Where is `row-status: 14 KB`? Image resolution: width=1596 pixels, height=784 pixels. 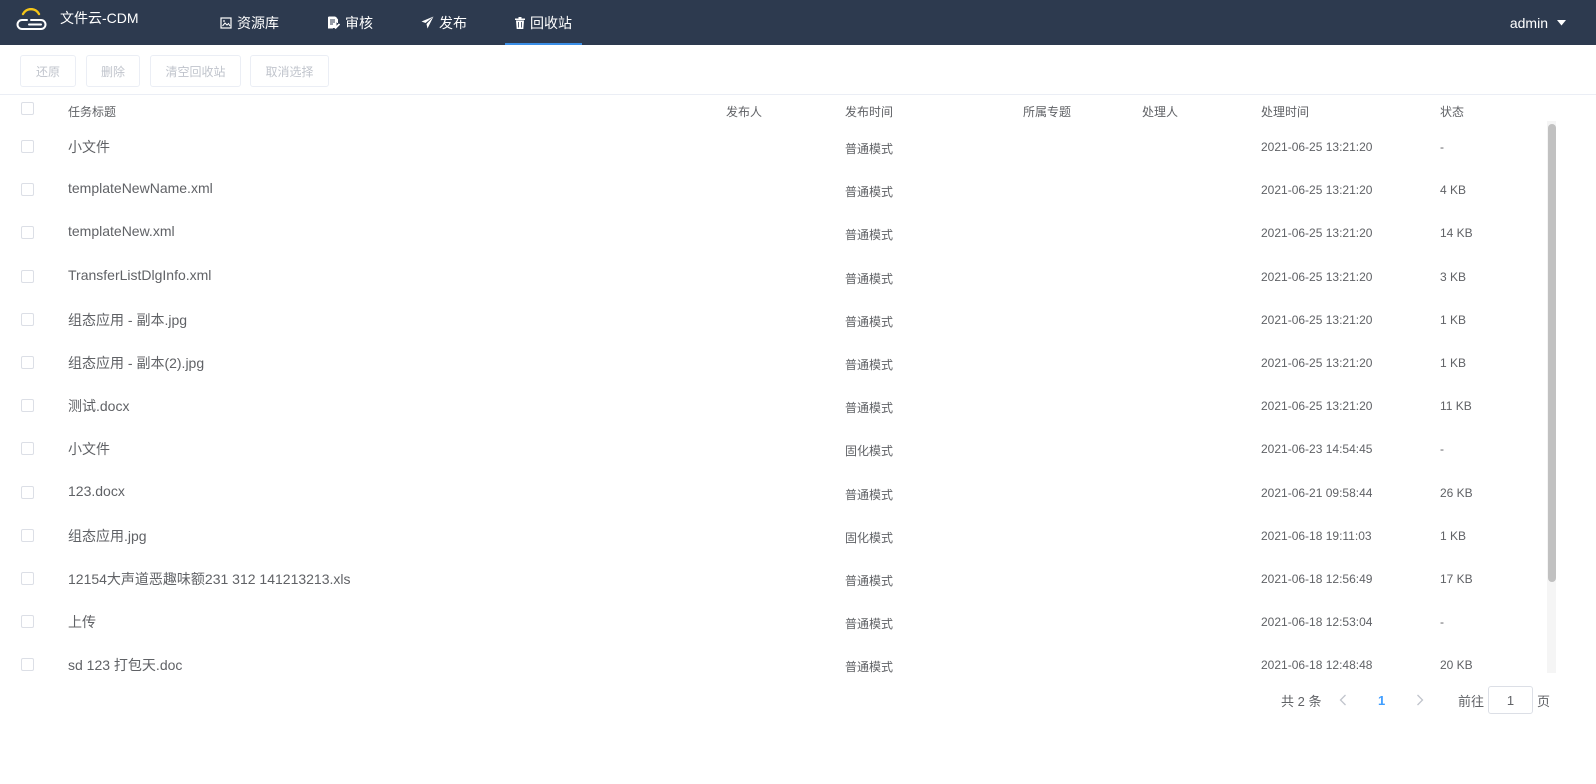 row-status: 14 KB is located at coordinates (1456, 233).